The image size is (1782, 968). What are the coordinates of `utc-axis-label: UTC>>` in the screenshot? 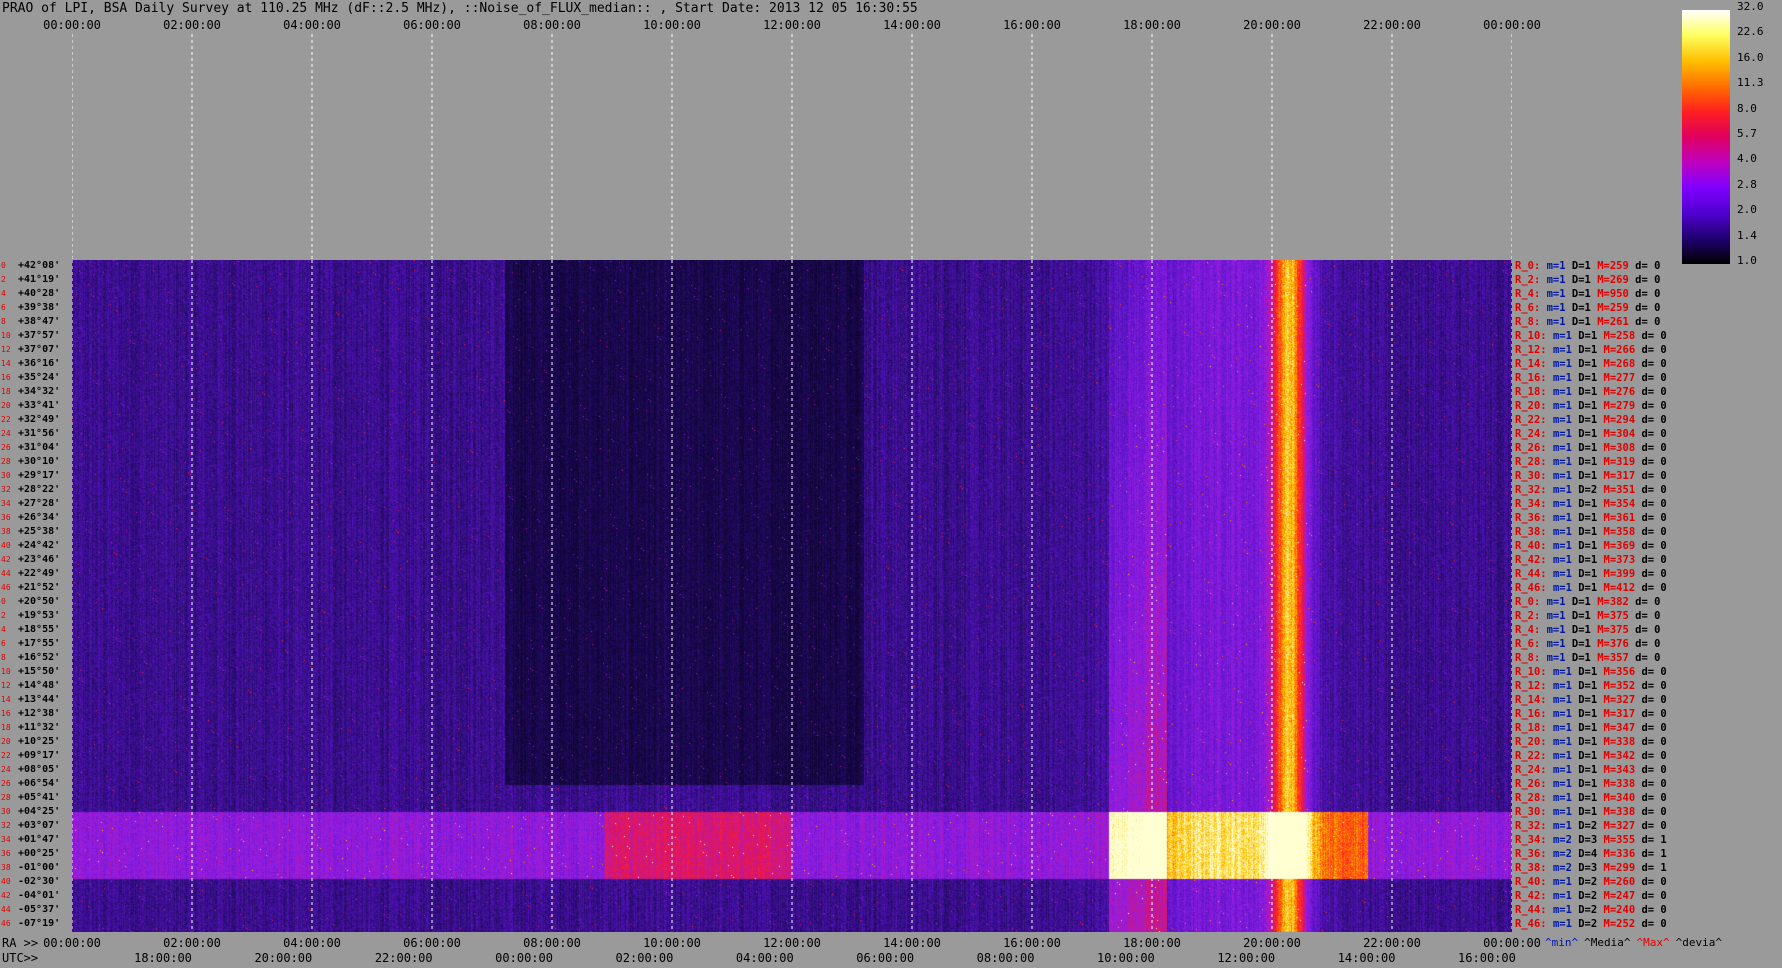 It's located at (20, 958).